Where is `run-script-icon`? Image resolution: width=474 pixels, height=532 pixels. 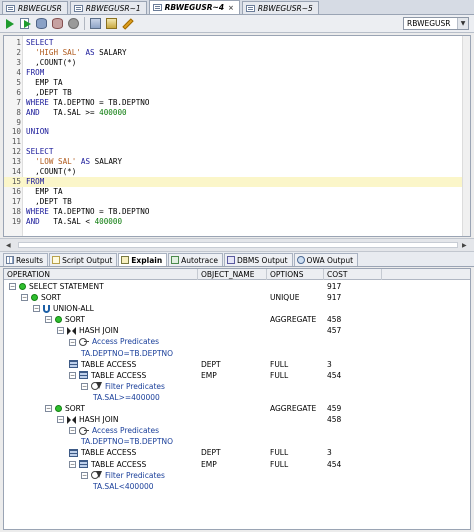 run-script-icon is located at coordinates (25, 23).